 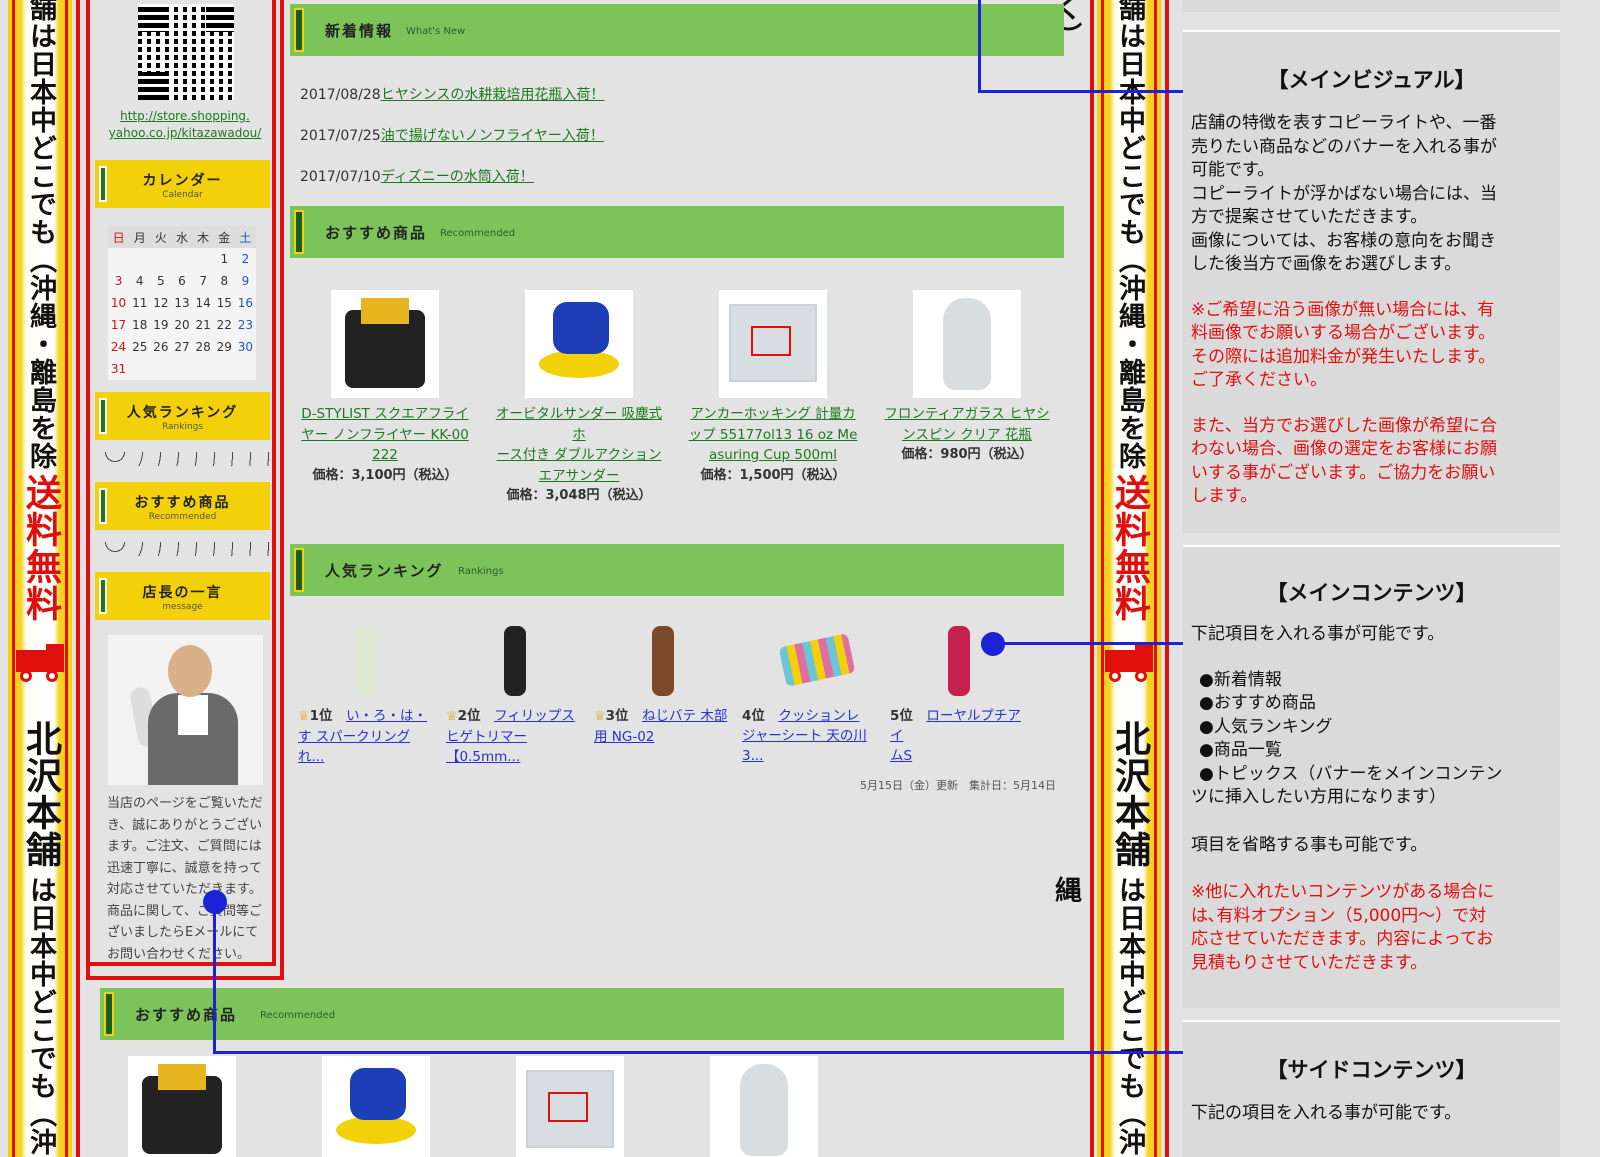 I want to click on news-item: 2017/07/10ディズニーの水筒入荷！, so click(x=417, y=176).